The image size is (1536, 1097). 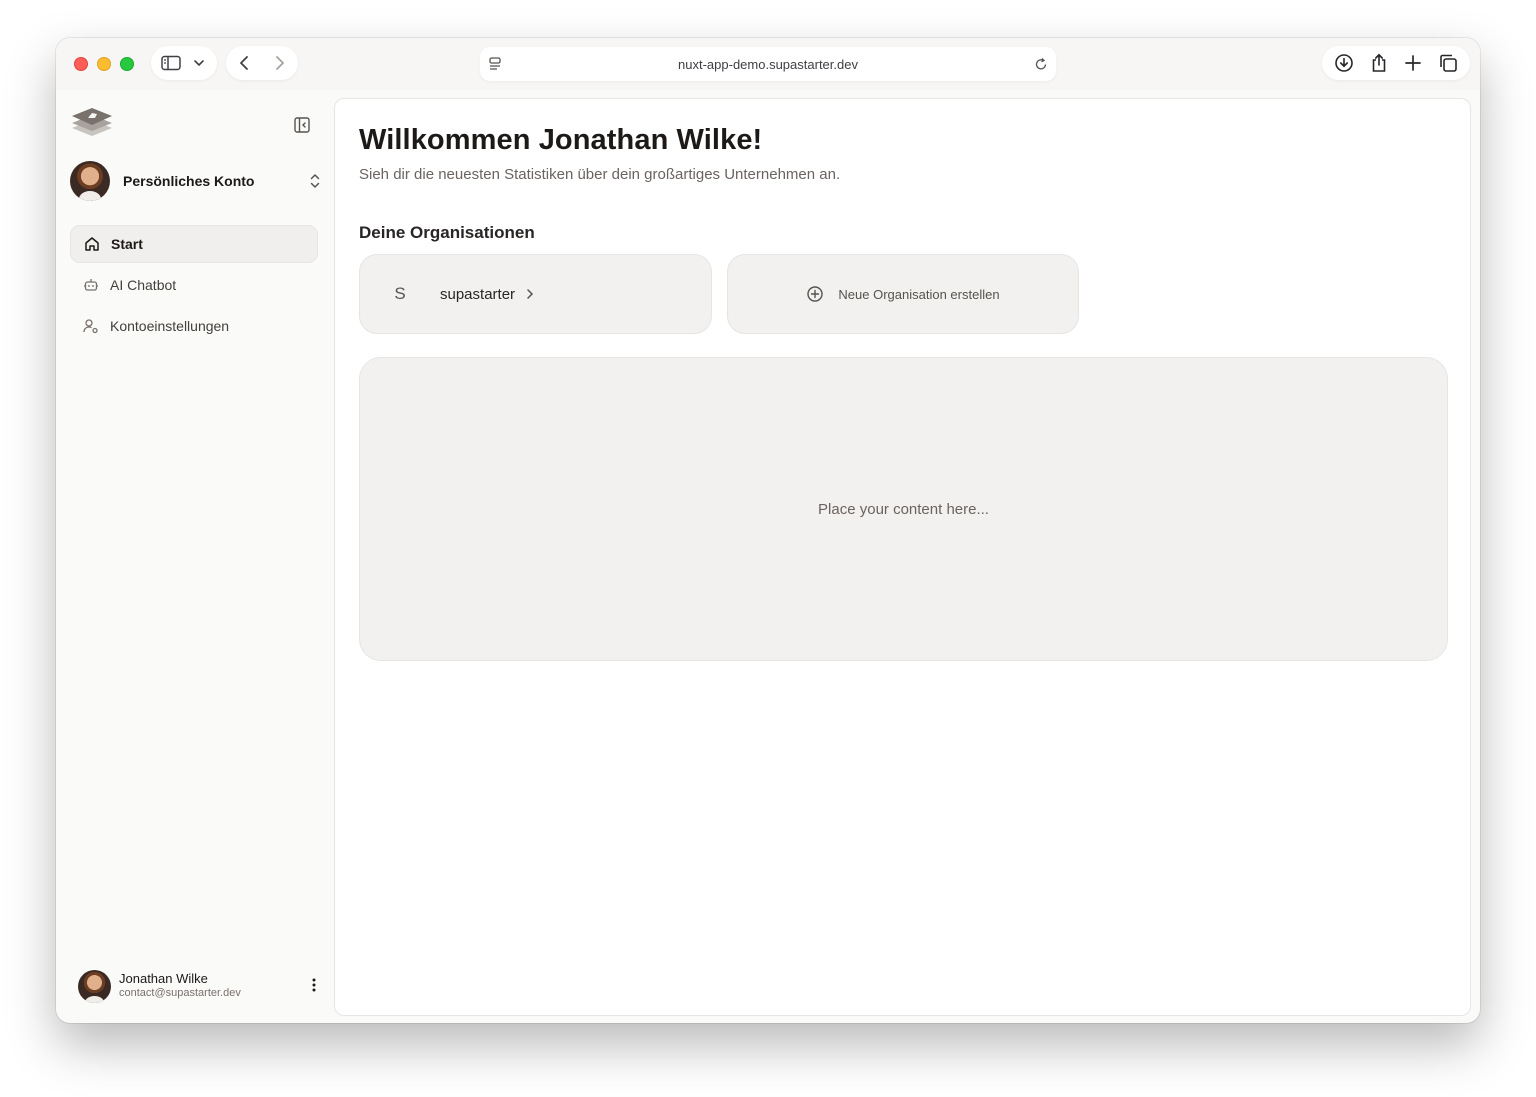 I want to click on user-menu: Jonathan Wilke contact@supastarter.dev, so click(x=198, y=986).